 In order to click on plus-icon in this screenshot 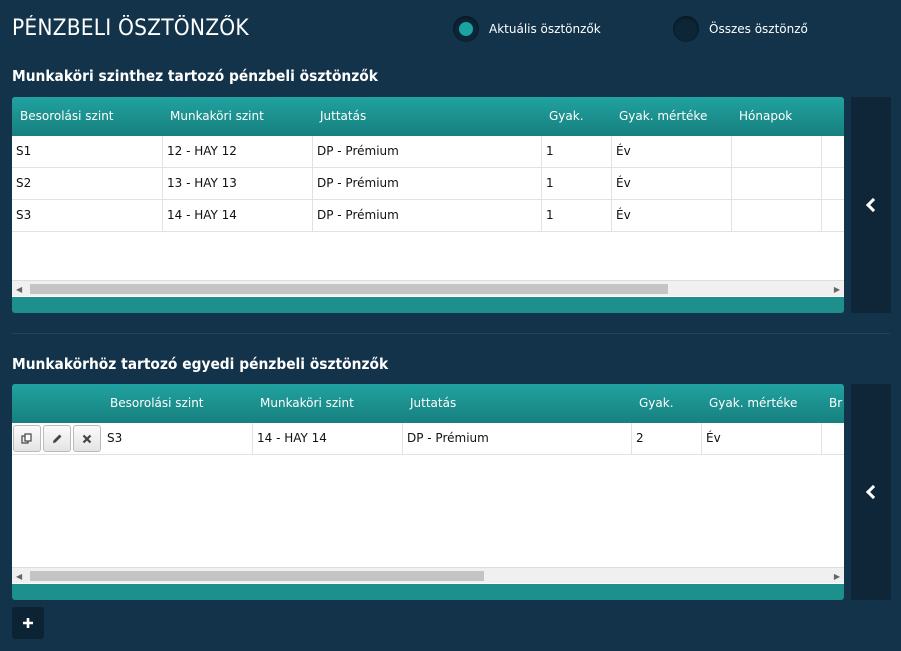, I will do `click(28, 623)`.